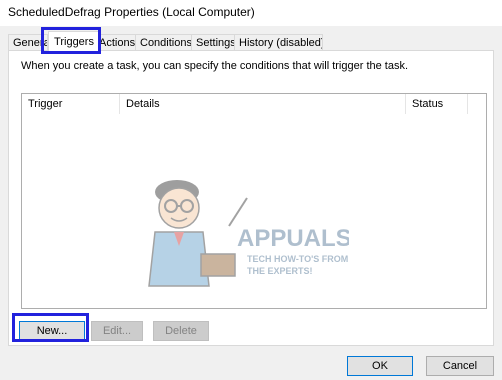 This screenshot has width=502, height=380. I want to click on cancel-button: Cancel, so click(460, 366).